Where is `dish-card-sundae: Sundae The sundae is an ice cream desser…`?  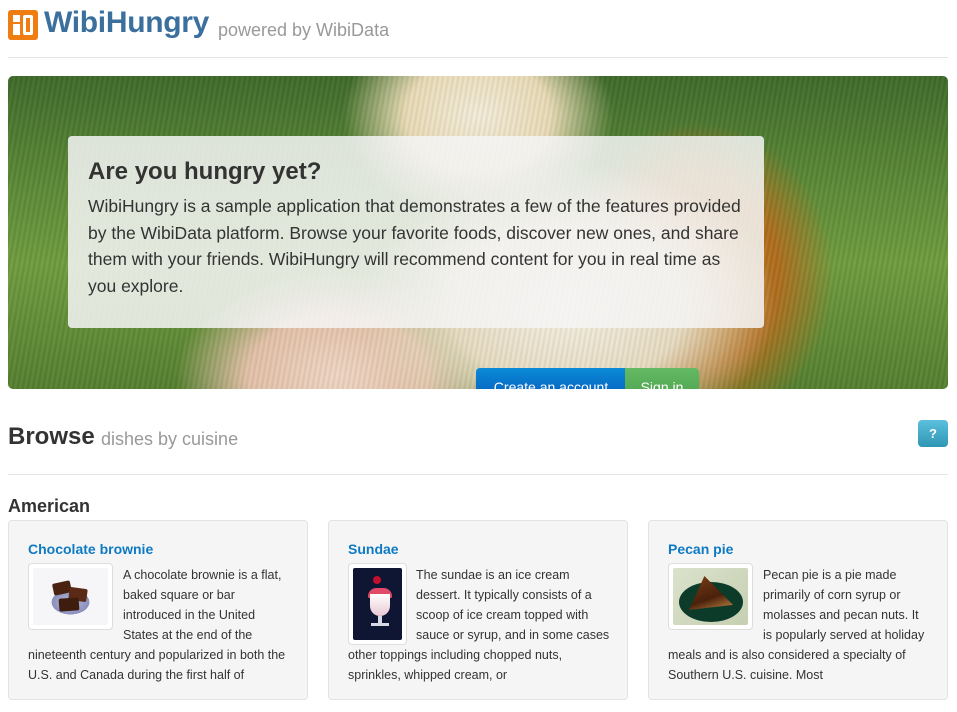
dish-card-sundae: Sundae The sundae is an ice cream desser… is located at coordinates (478, 610).